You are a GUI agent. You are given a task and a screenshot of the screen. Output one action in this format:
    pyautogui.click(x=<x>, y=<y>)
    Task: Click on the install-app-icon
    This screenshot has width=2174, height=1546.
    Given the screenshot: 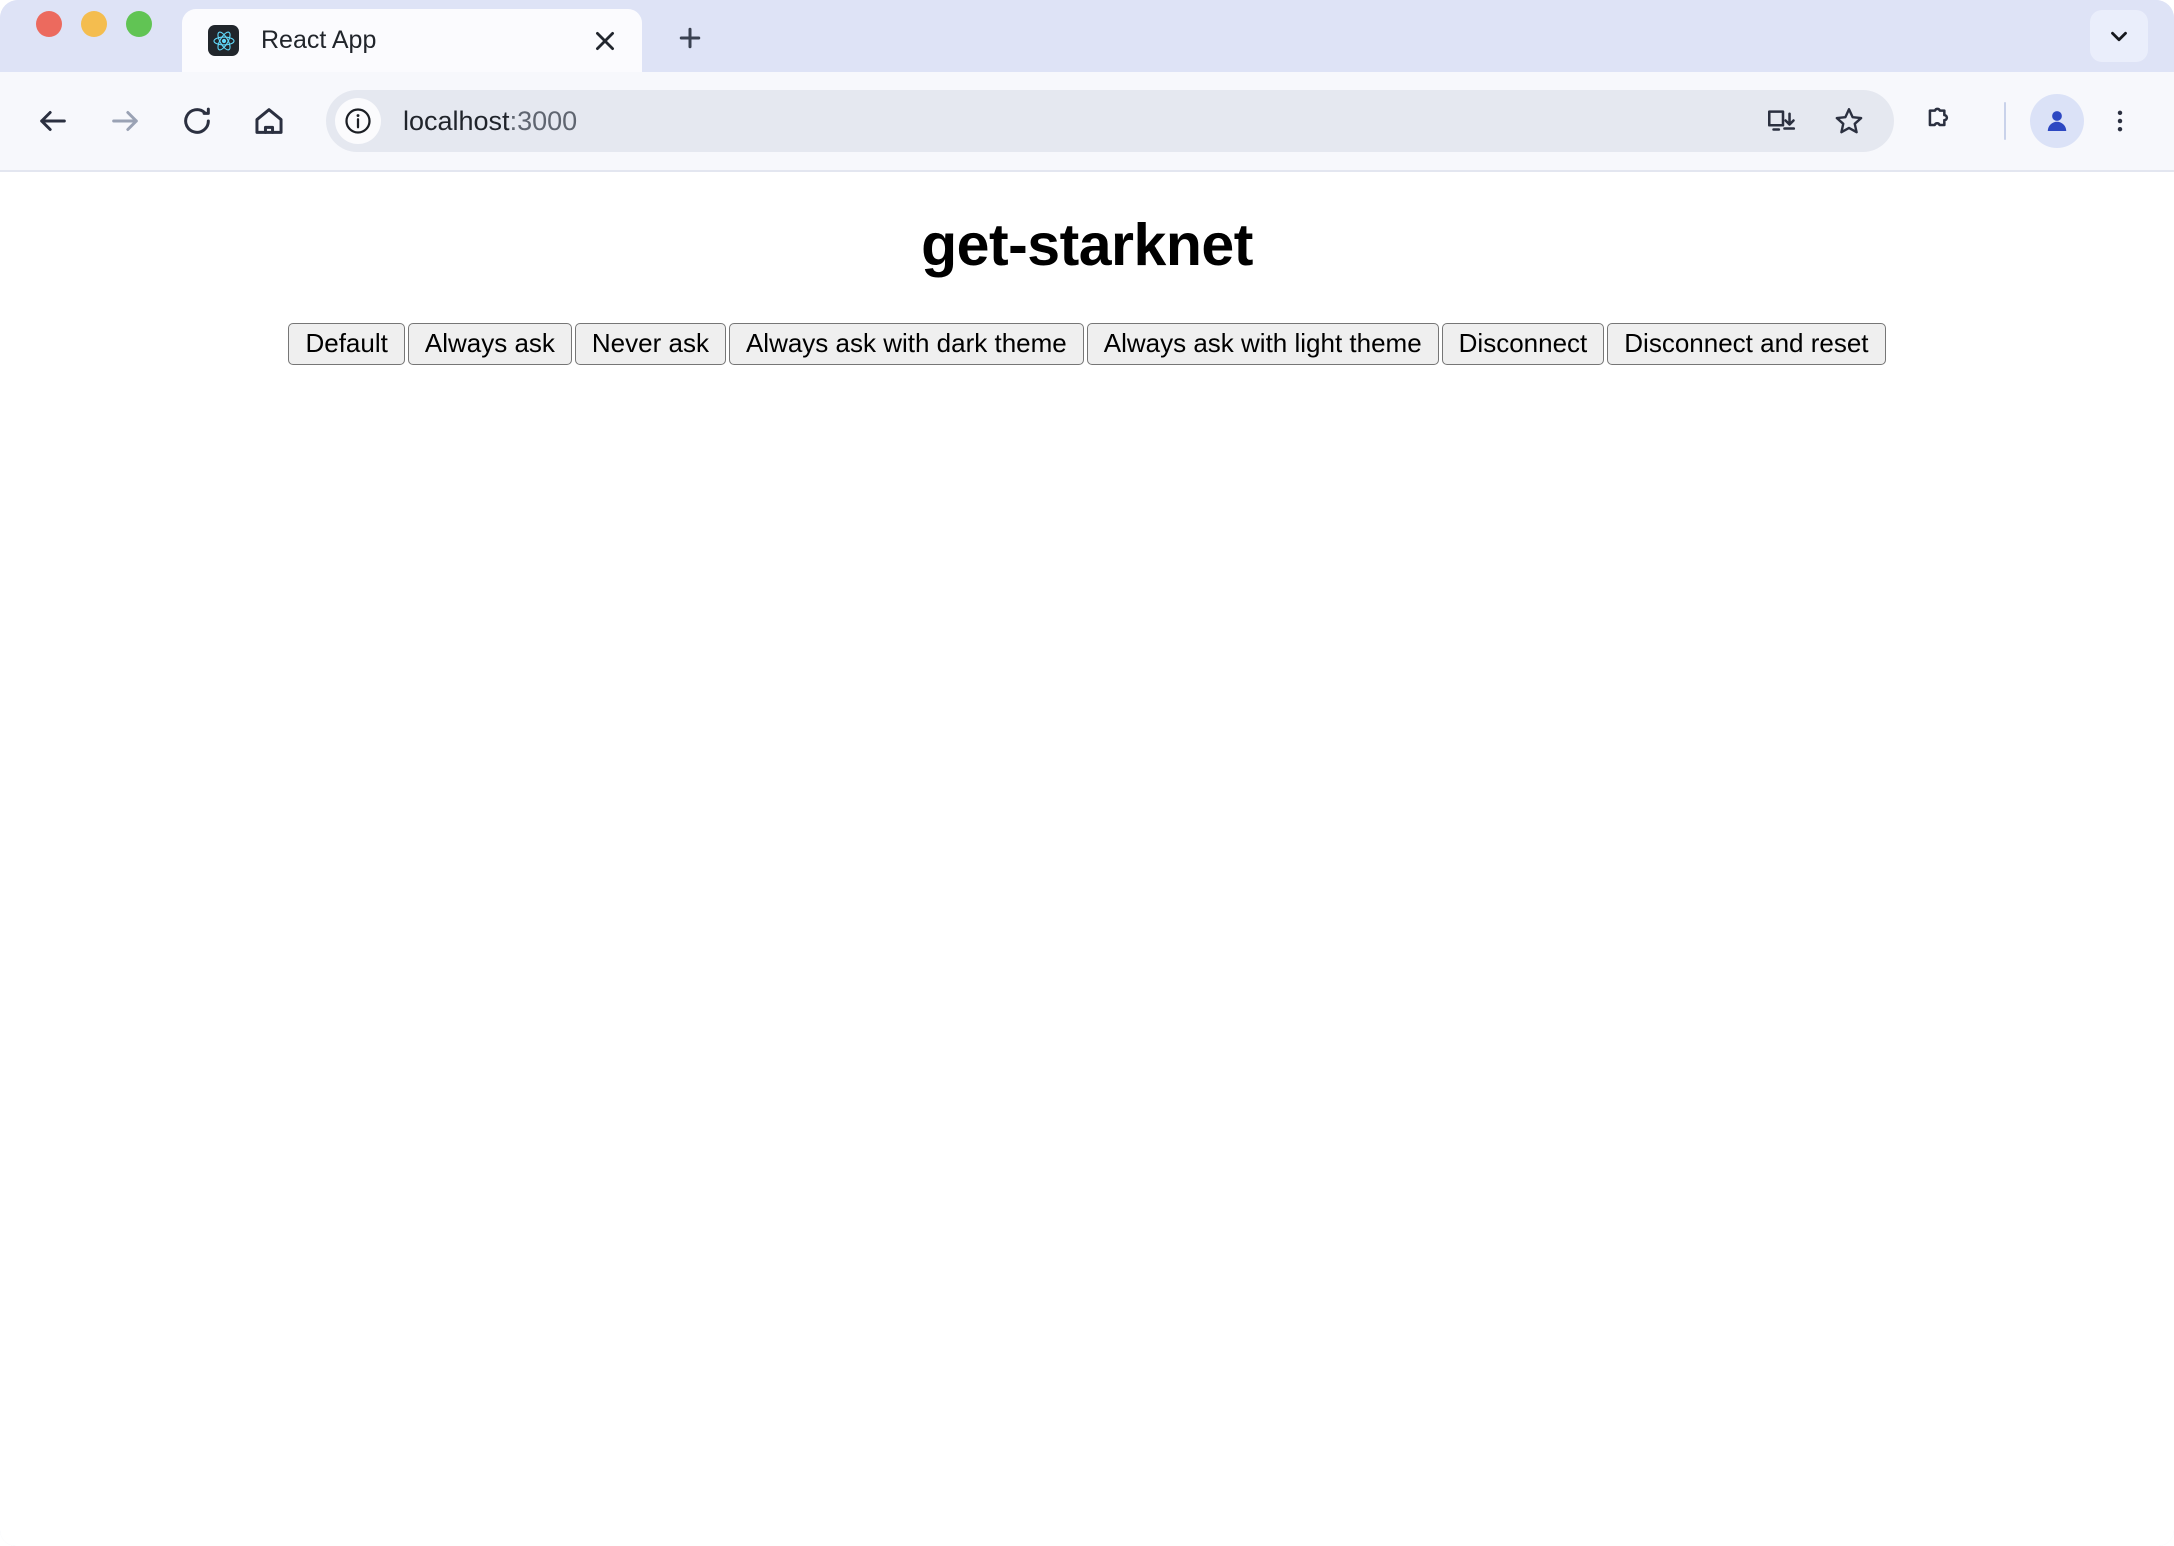 What is the action you would take?
    pyautogui.click(x=1781, y=121)
    